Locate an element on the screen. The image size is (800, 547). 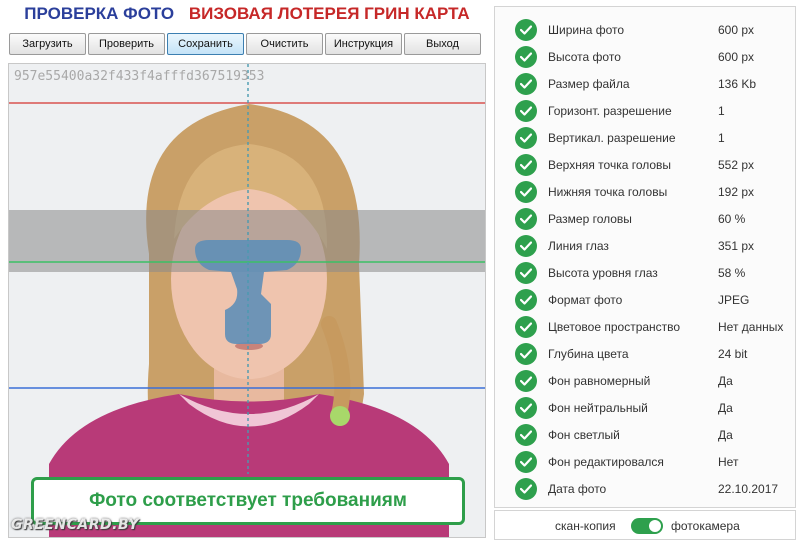
source-toggle is located at coordinates (647, 526).